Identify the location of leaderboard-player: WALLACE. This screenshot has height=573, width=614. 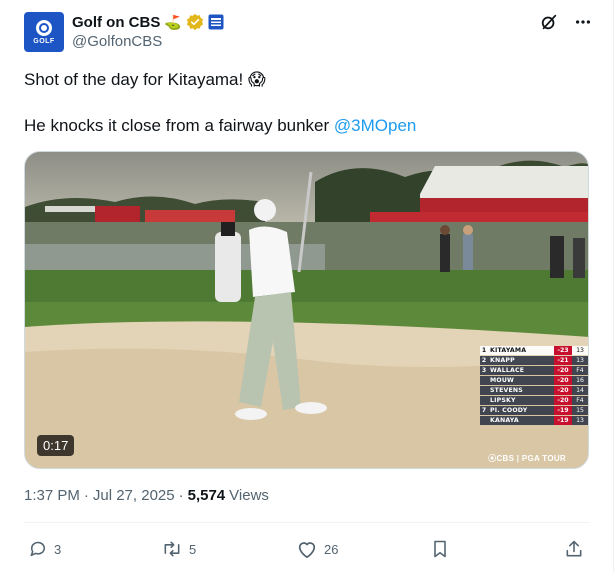
(507, 371).